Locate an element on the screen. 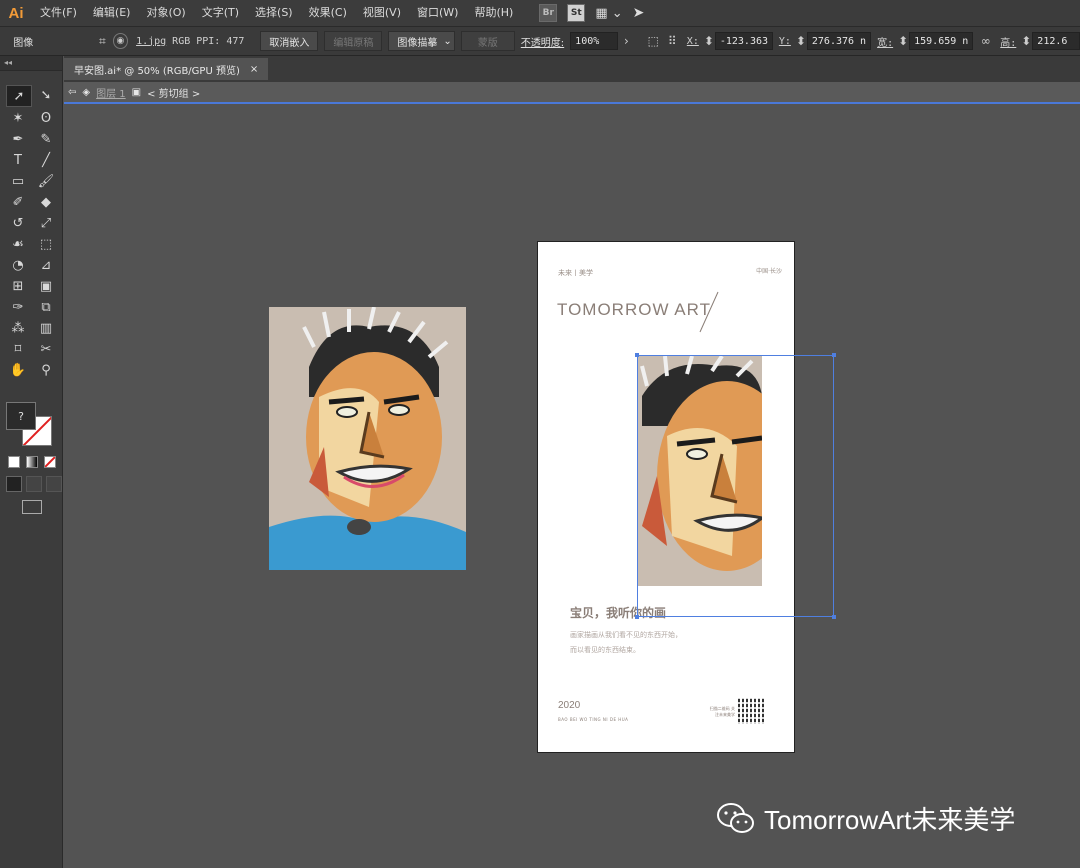 The width and height of the screenshot is (1080, 868). column-graph-tool-icon: ▥ is located at coordinates (46, 328).